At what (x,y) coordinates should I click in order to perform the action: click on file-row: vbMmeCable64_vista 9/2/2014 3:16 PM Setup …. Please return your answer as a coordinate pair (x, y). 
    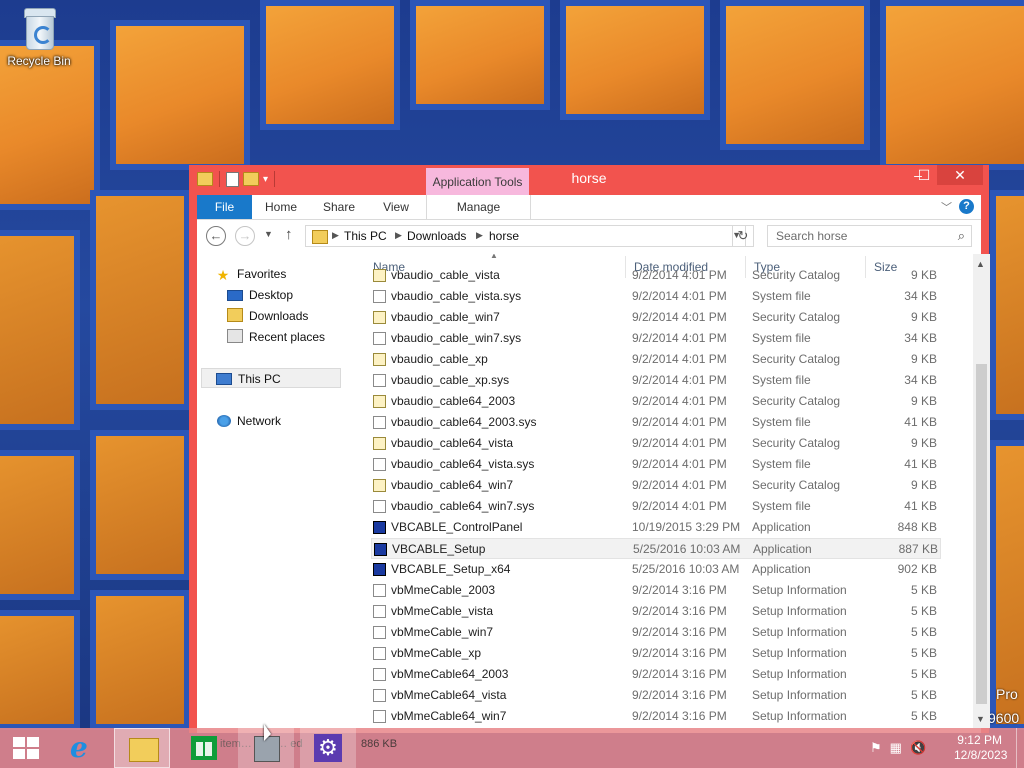
    Looking at the image, I should click on (656, 695).